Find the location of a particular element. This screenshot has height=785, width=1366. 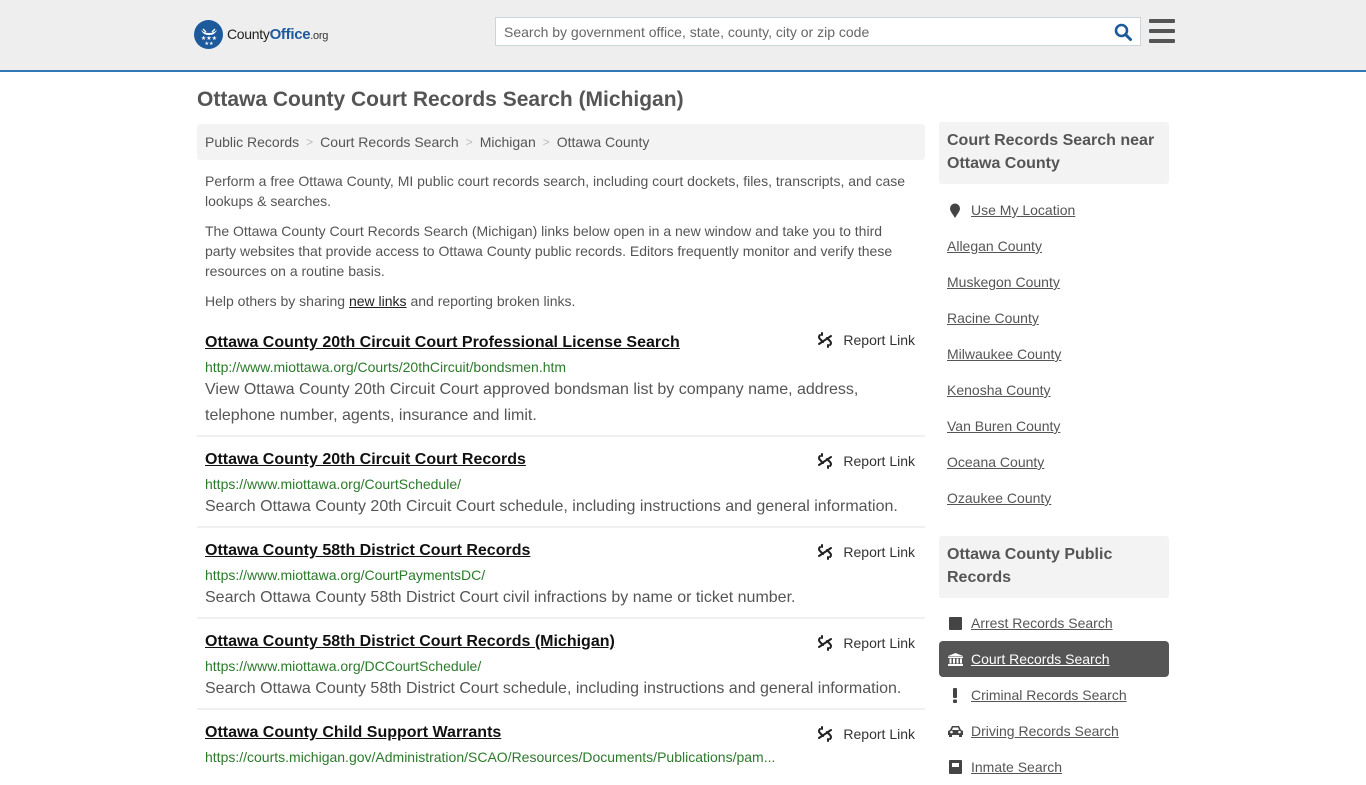

sidebar-heading-nearby: Court Records Search near Ottawa County is located at coordinates (1054, 153).